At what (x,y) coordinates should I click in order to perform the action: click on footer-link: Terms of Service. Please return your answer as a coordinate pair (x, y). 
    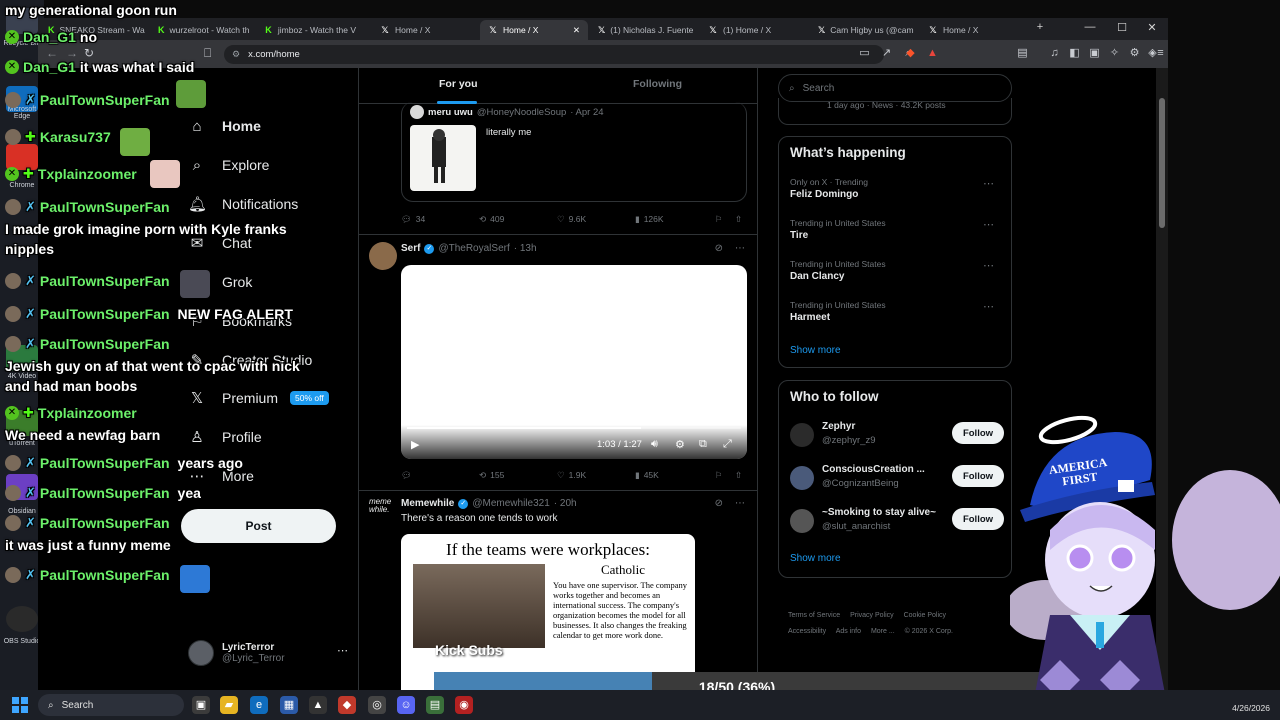
    Looking at the image, I should click on (814, 615).